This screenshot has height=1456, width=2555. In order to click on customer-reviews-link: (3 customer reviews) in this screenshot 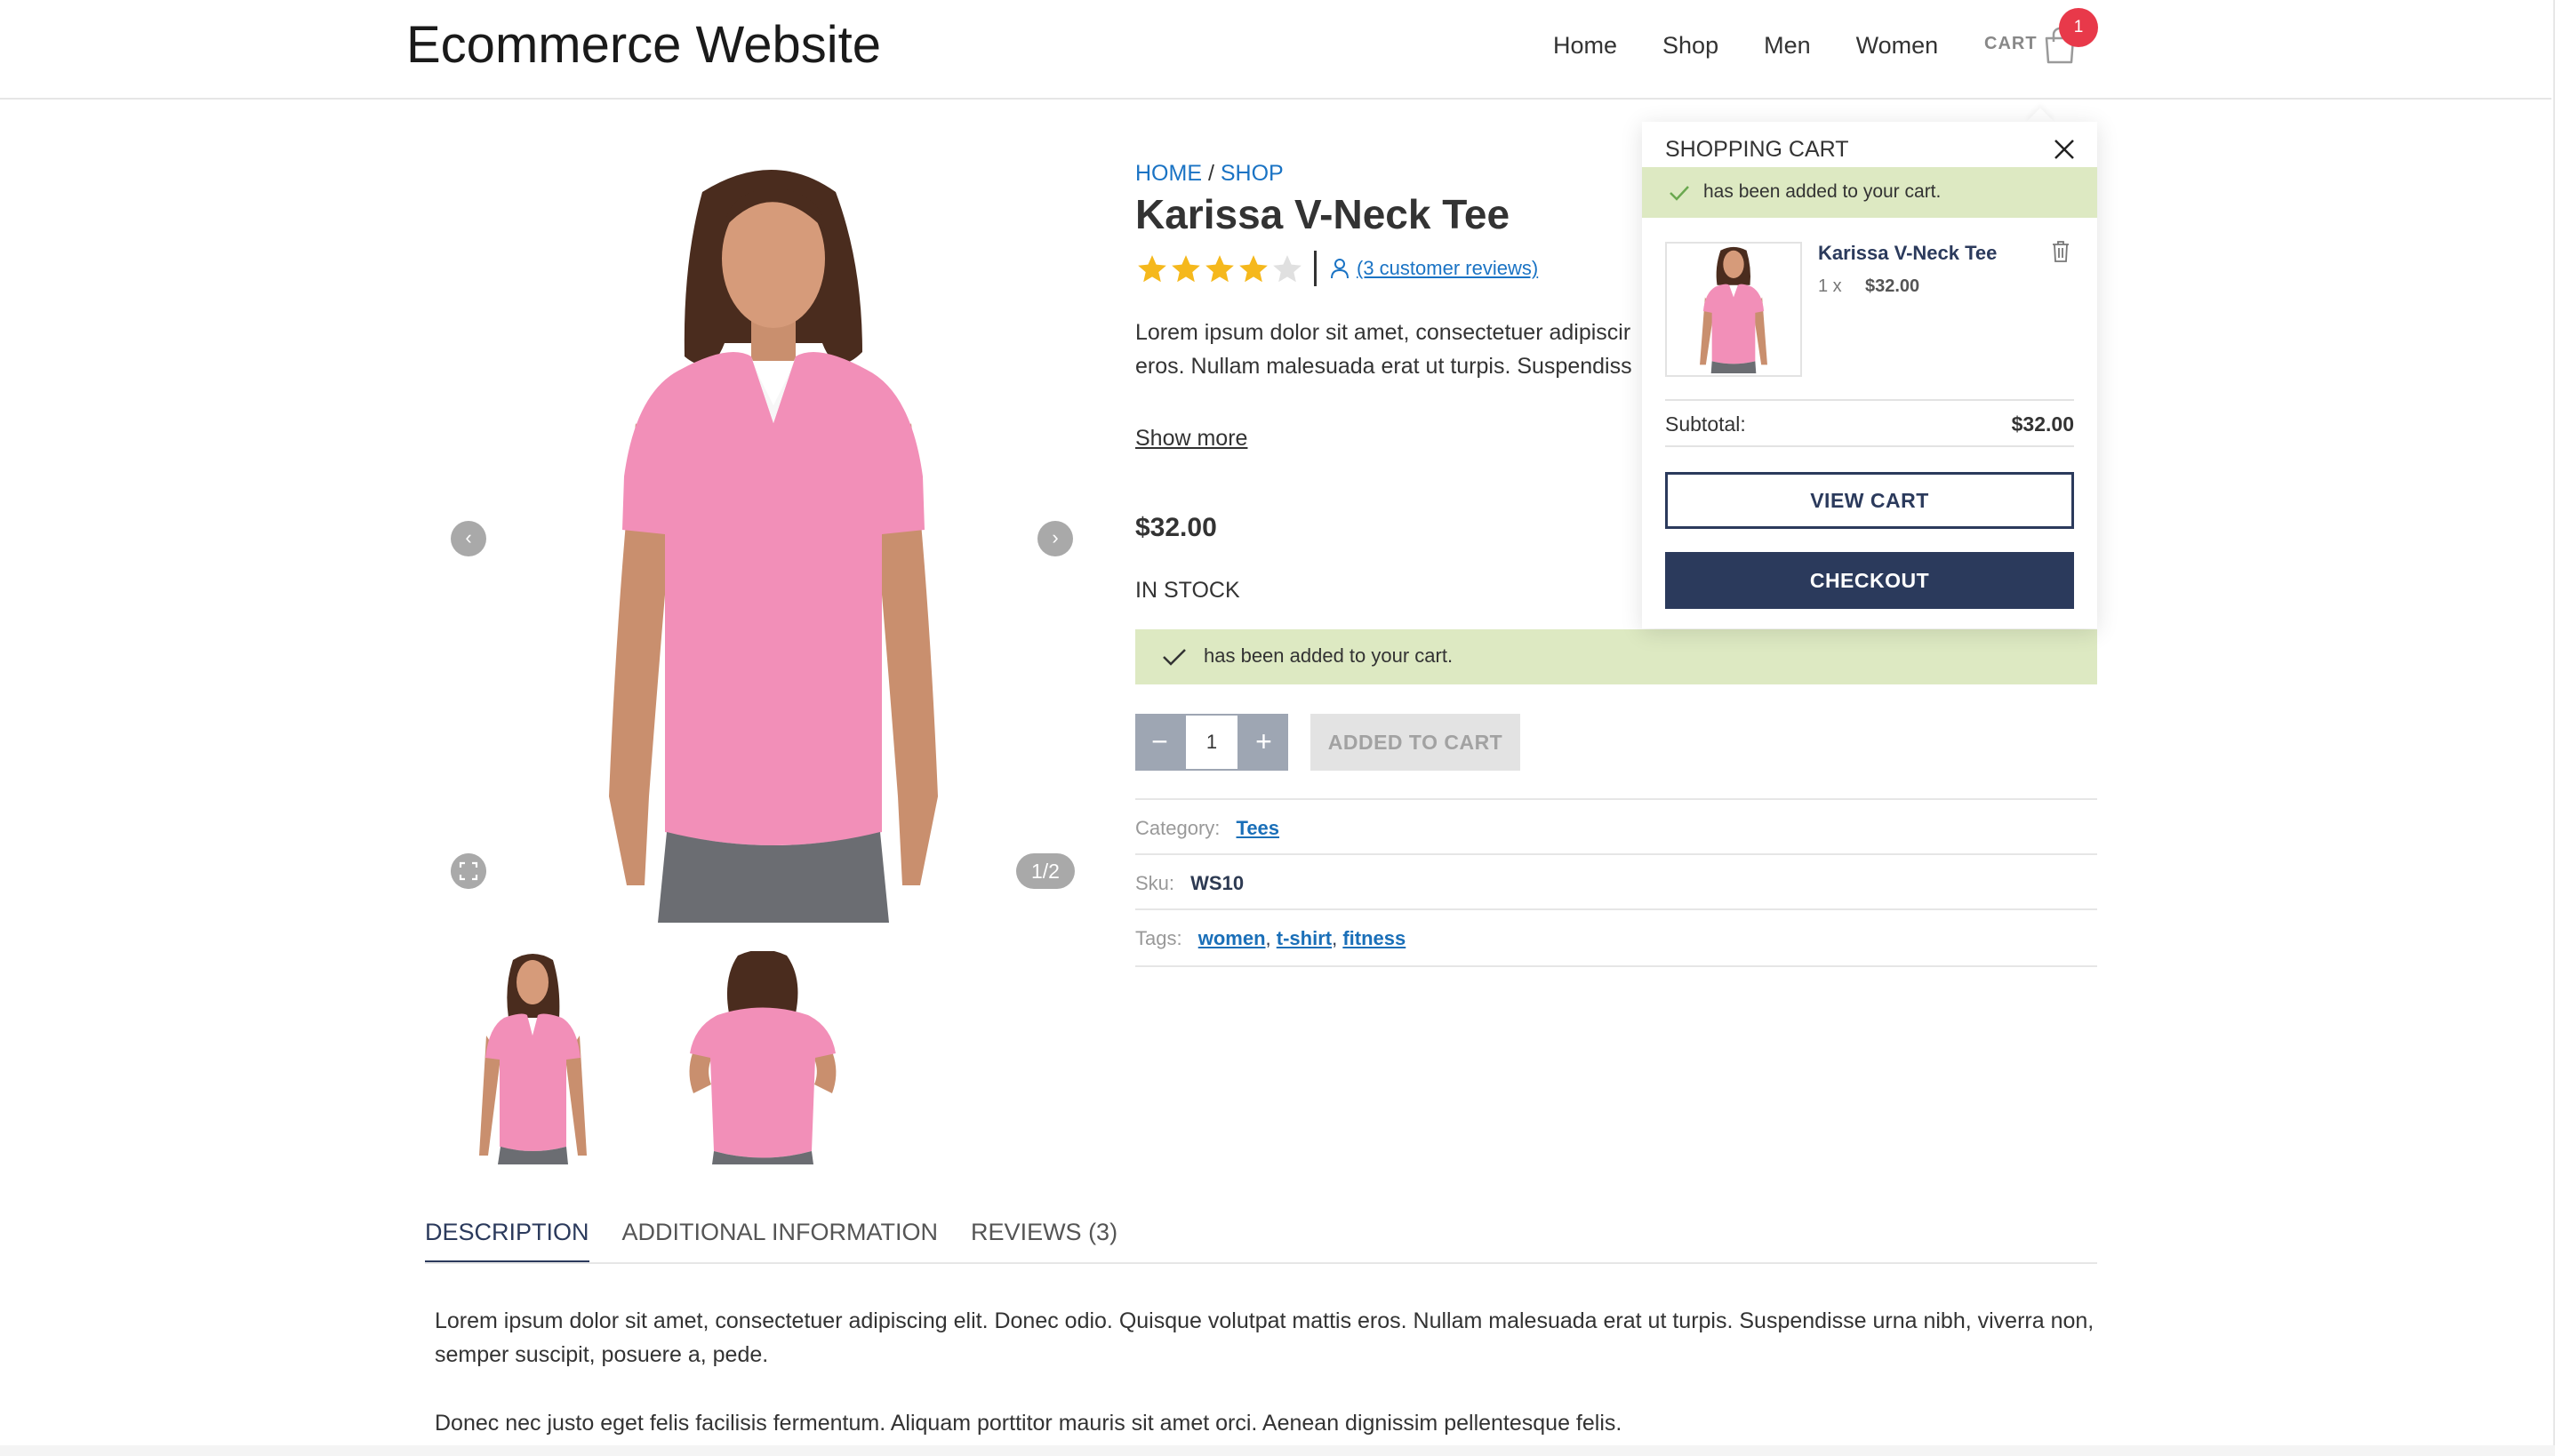, I will do `click(1447, 268)`.